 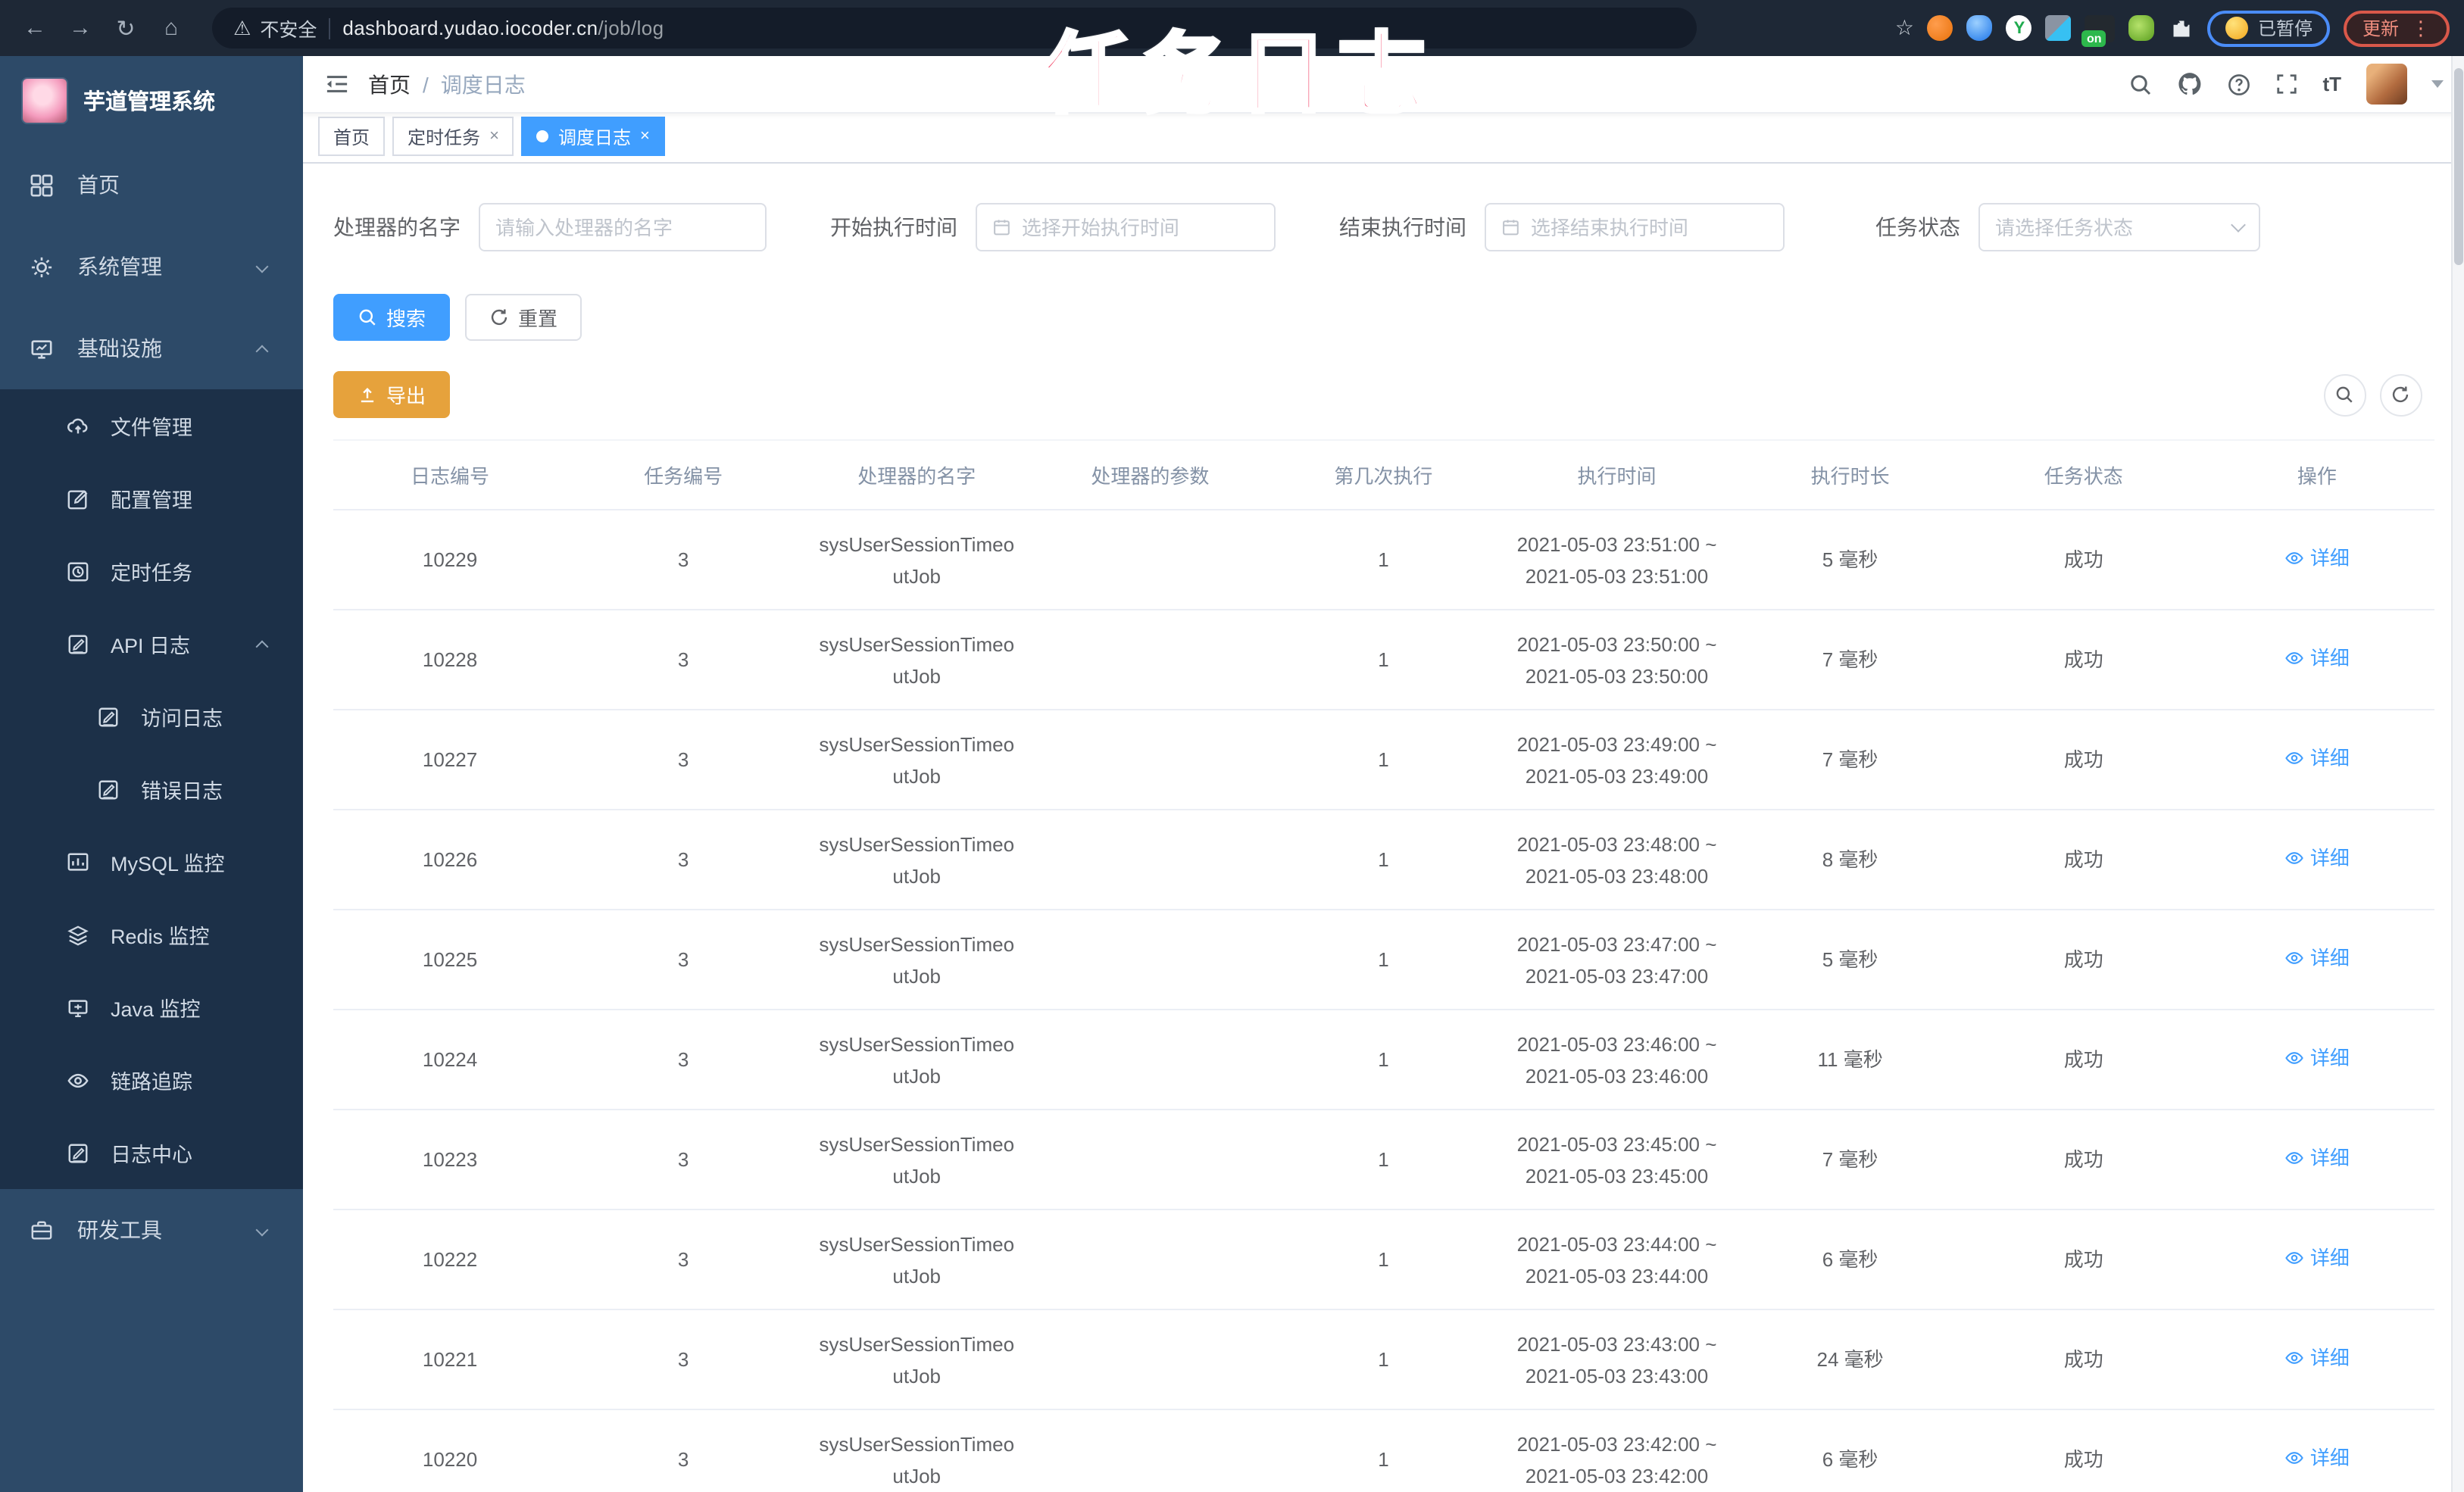 I want to click on chrome-update-chip: 更新 ⋮, so click(x=2396, y=28).